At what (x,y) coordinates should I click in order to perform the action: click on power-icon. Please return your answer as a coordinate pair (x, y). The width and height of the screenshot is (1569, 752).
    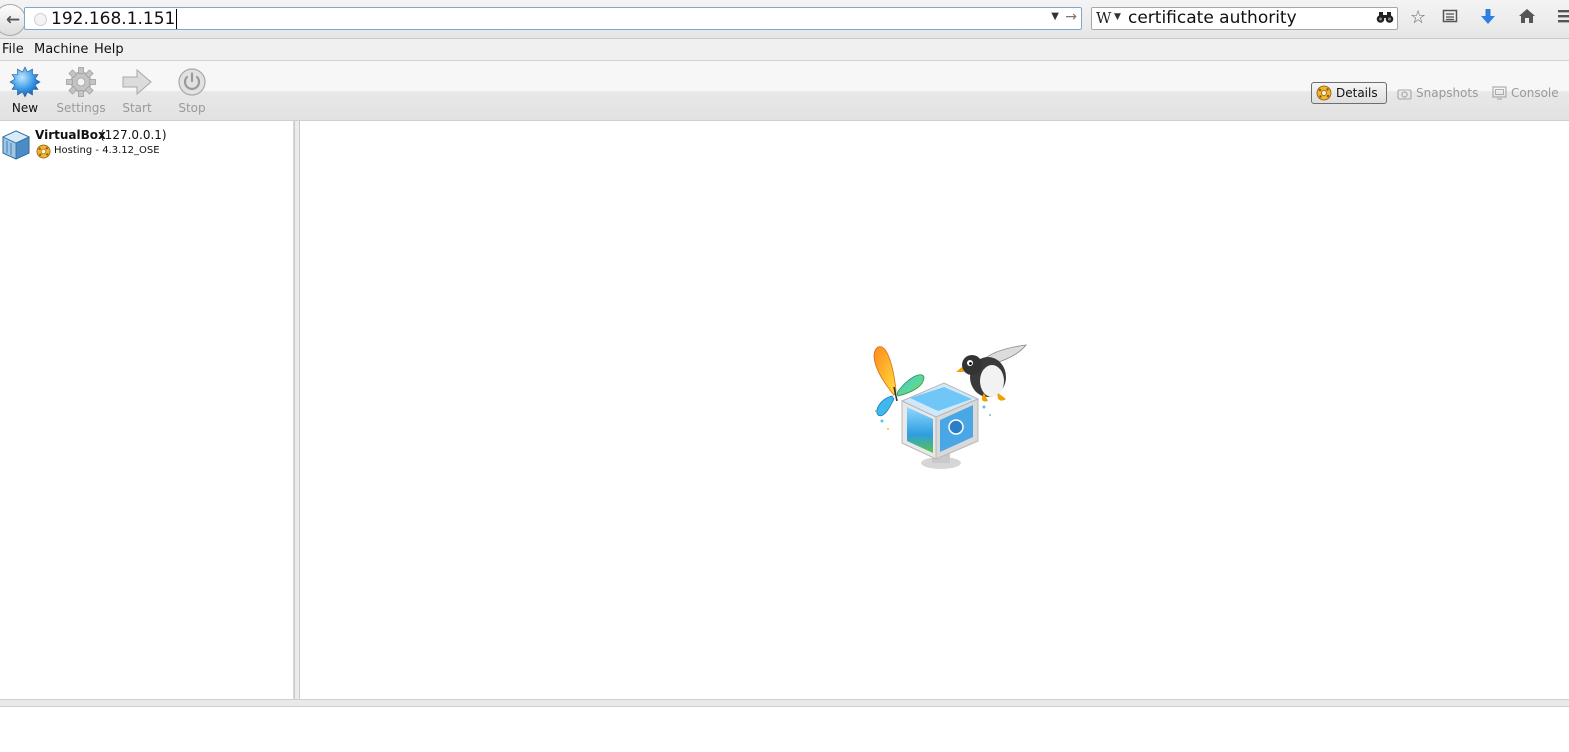
    Looking at the image, I should click on (192, 82).